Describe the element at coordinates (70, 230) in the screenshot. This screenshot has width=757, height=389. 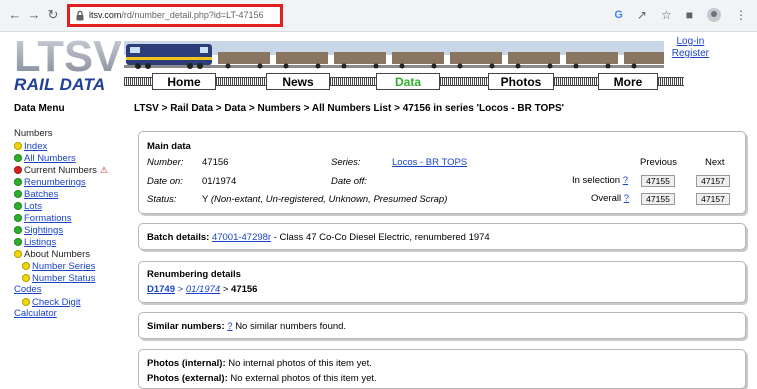
I see `sidebar-item-sightings: Sightings` at that location.